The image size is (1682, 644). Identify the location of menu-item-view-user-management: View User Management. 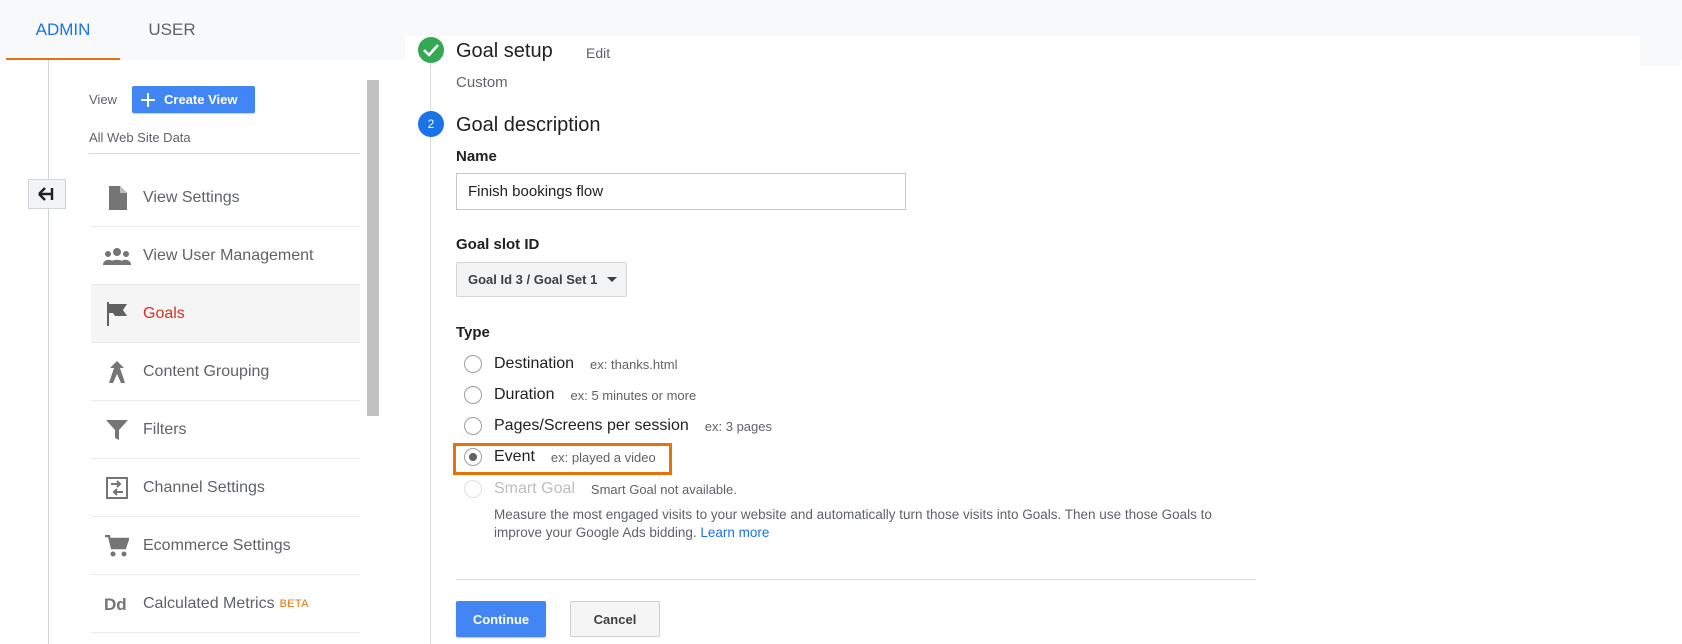
(225, 256).